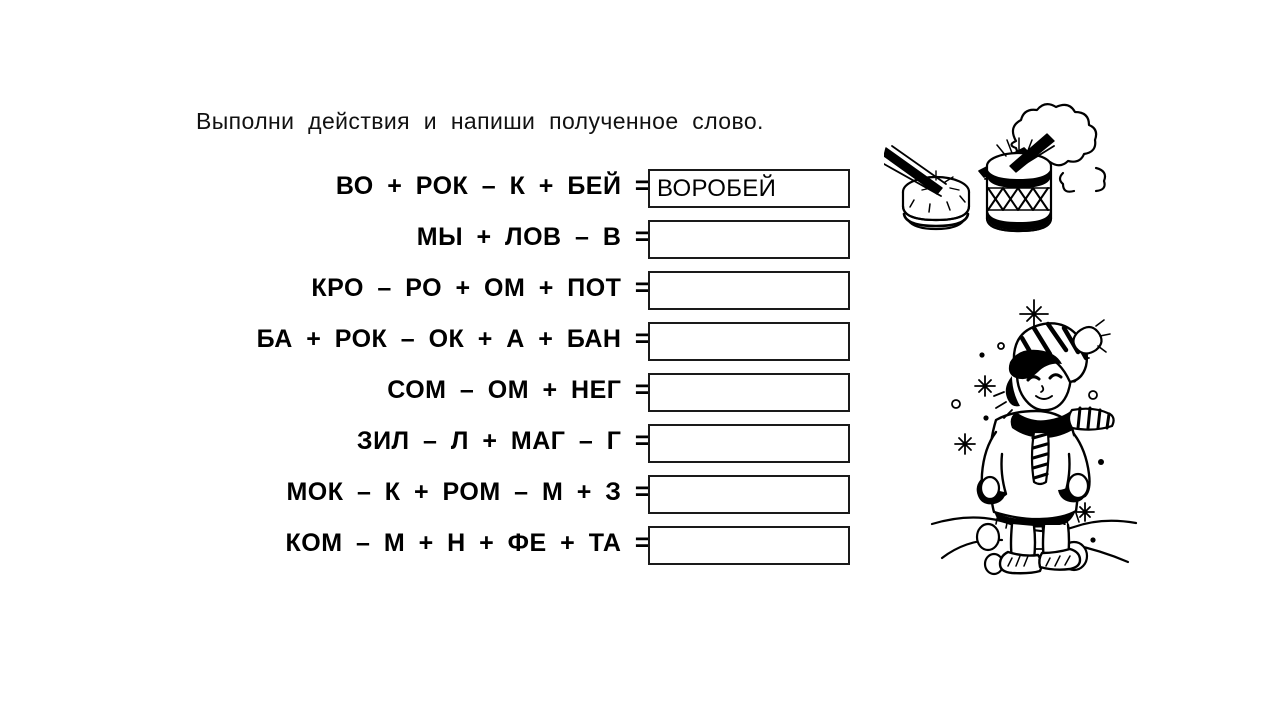 The width and height of the screenshot is (1280, 720). I want to click on winter-child-illustration, so click(1036, 438).